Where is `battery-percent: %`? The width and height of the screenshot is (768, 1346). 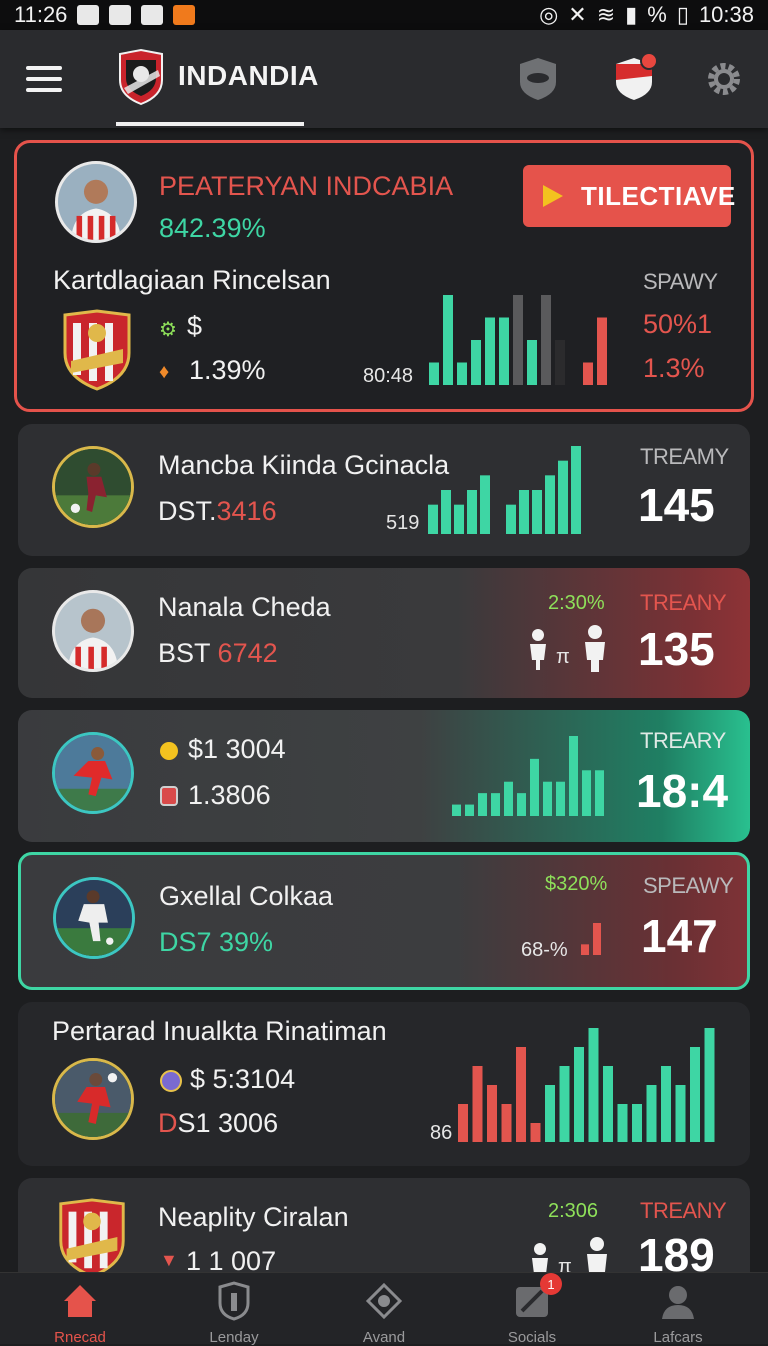
battery-percent: % is located at coordinates (657, 14).